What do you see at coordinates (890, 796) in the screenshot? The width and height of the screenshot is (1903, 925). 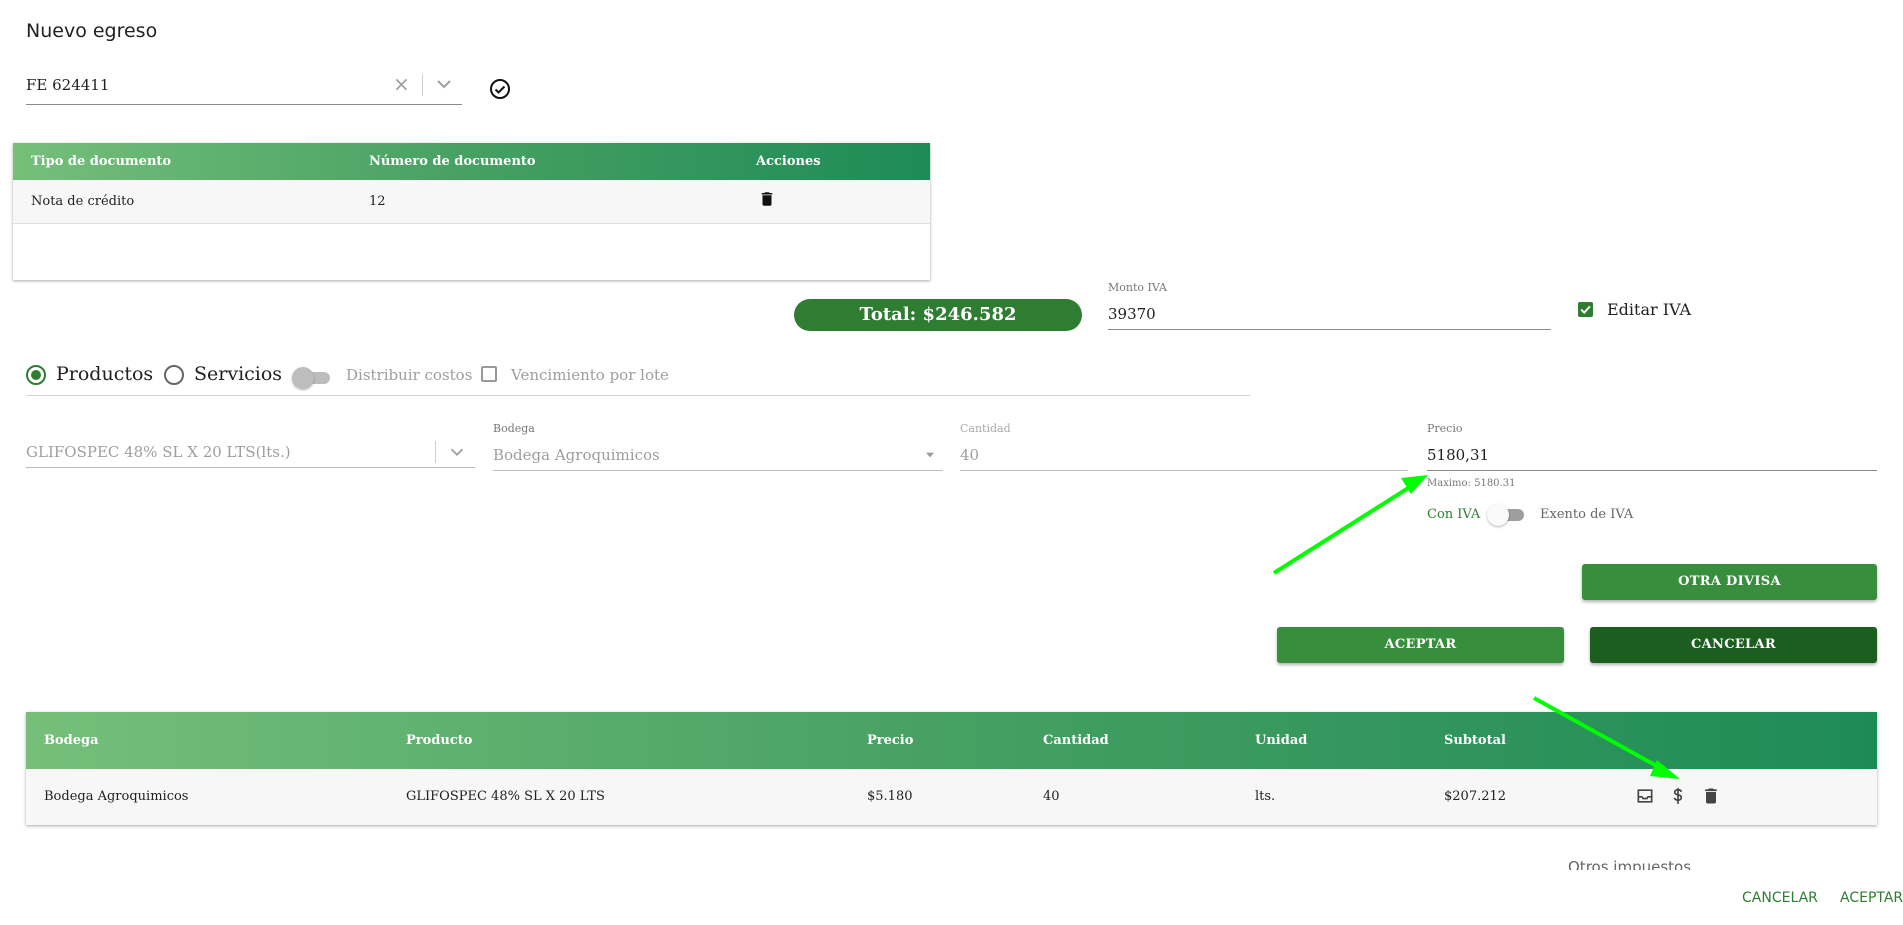 I see `cell-precio: $5.180` at bounding box center [890, 796].